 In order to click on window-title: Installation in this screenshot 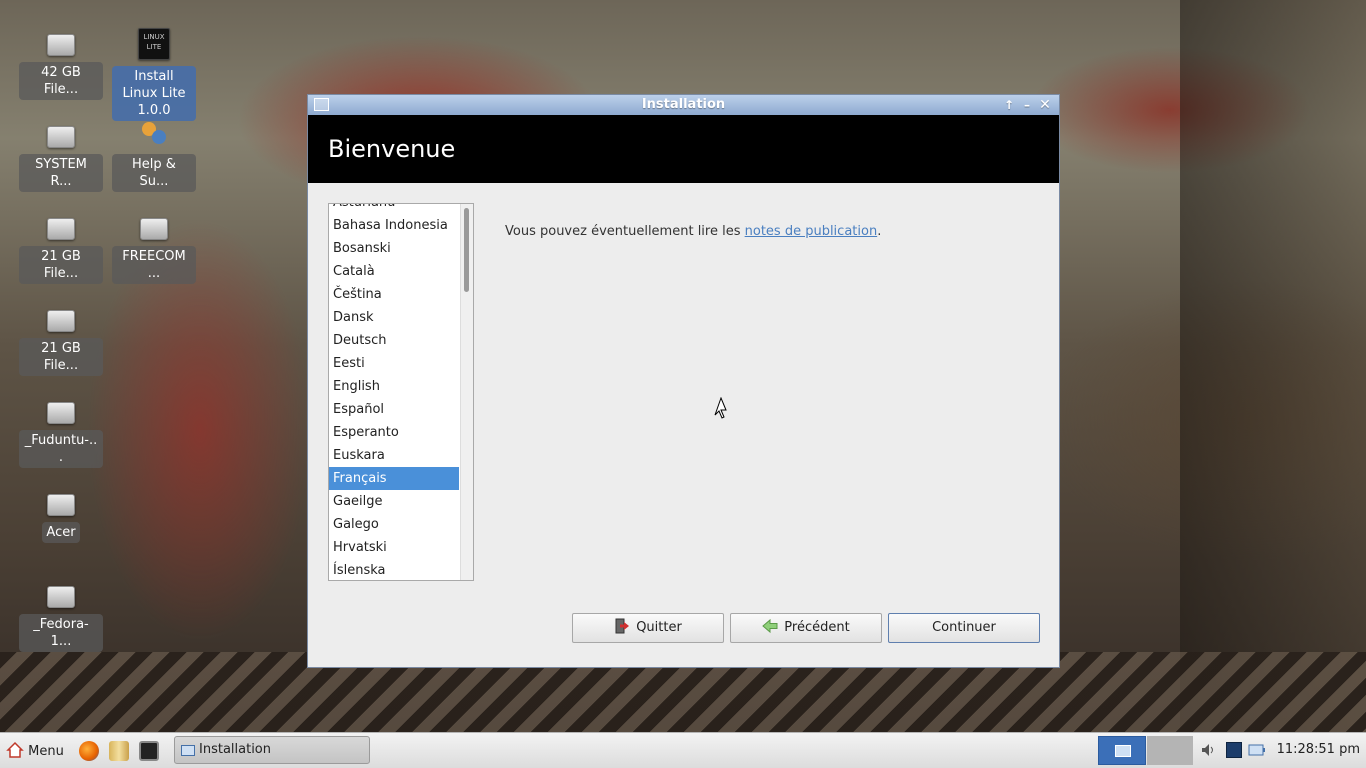, I will do `click(683, 104)`.